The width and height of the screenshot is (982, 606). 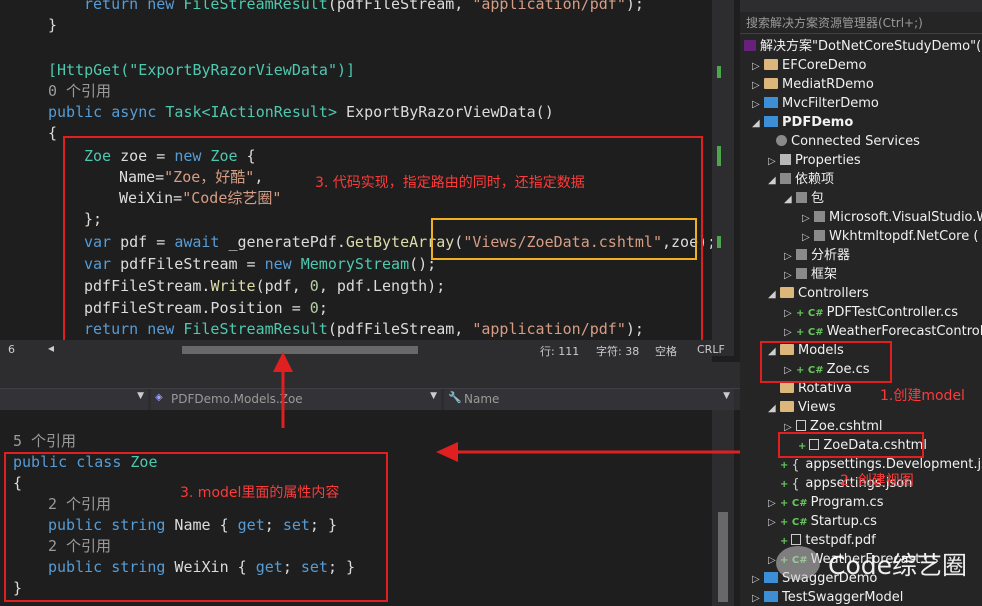 What do you see at coordinates (851, 445) in the screenshot?
I see `annotation-box-zoedata` at bounding box center [851, 445].